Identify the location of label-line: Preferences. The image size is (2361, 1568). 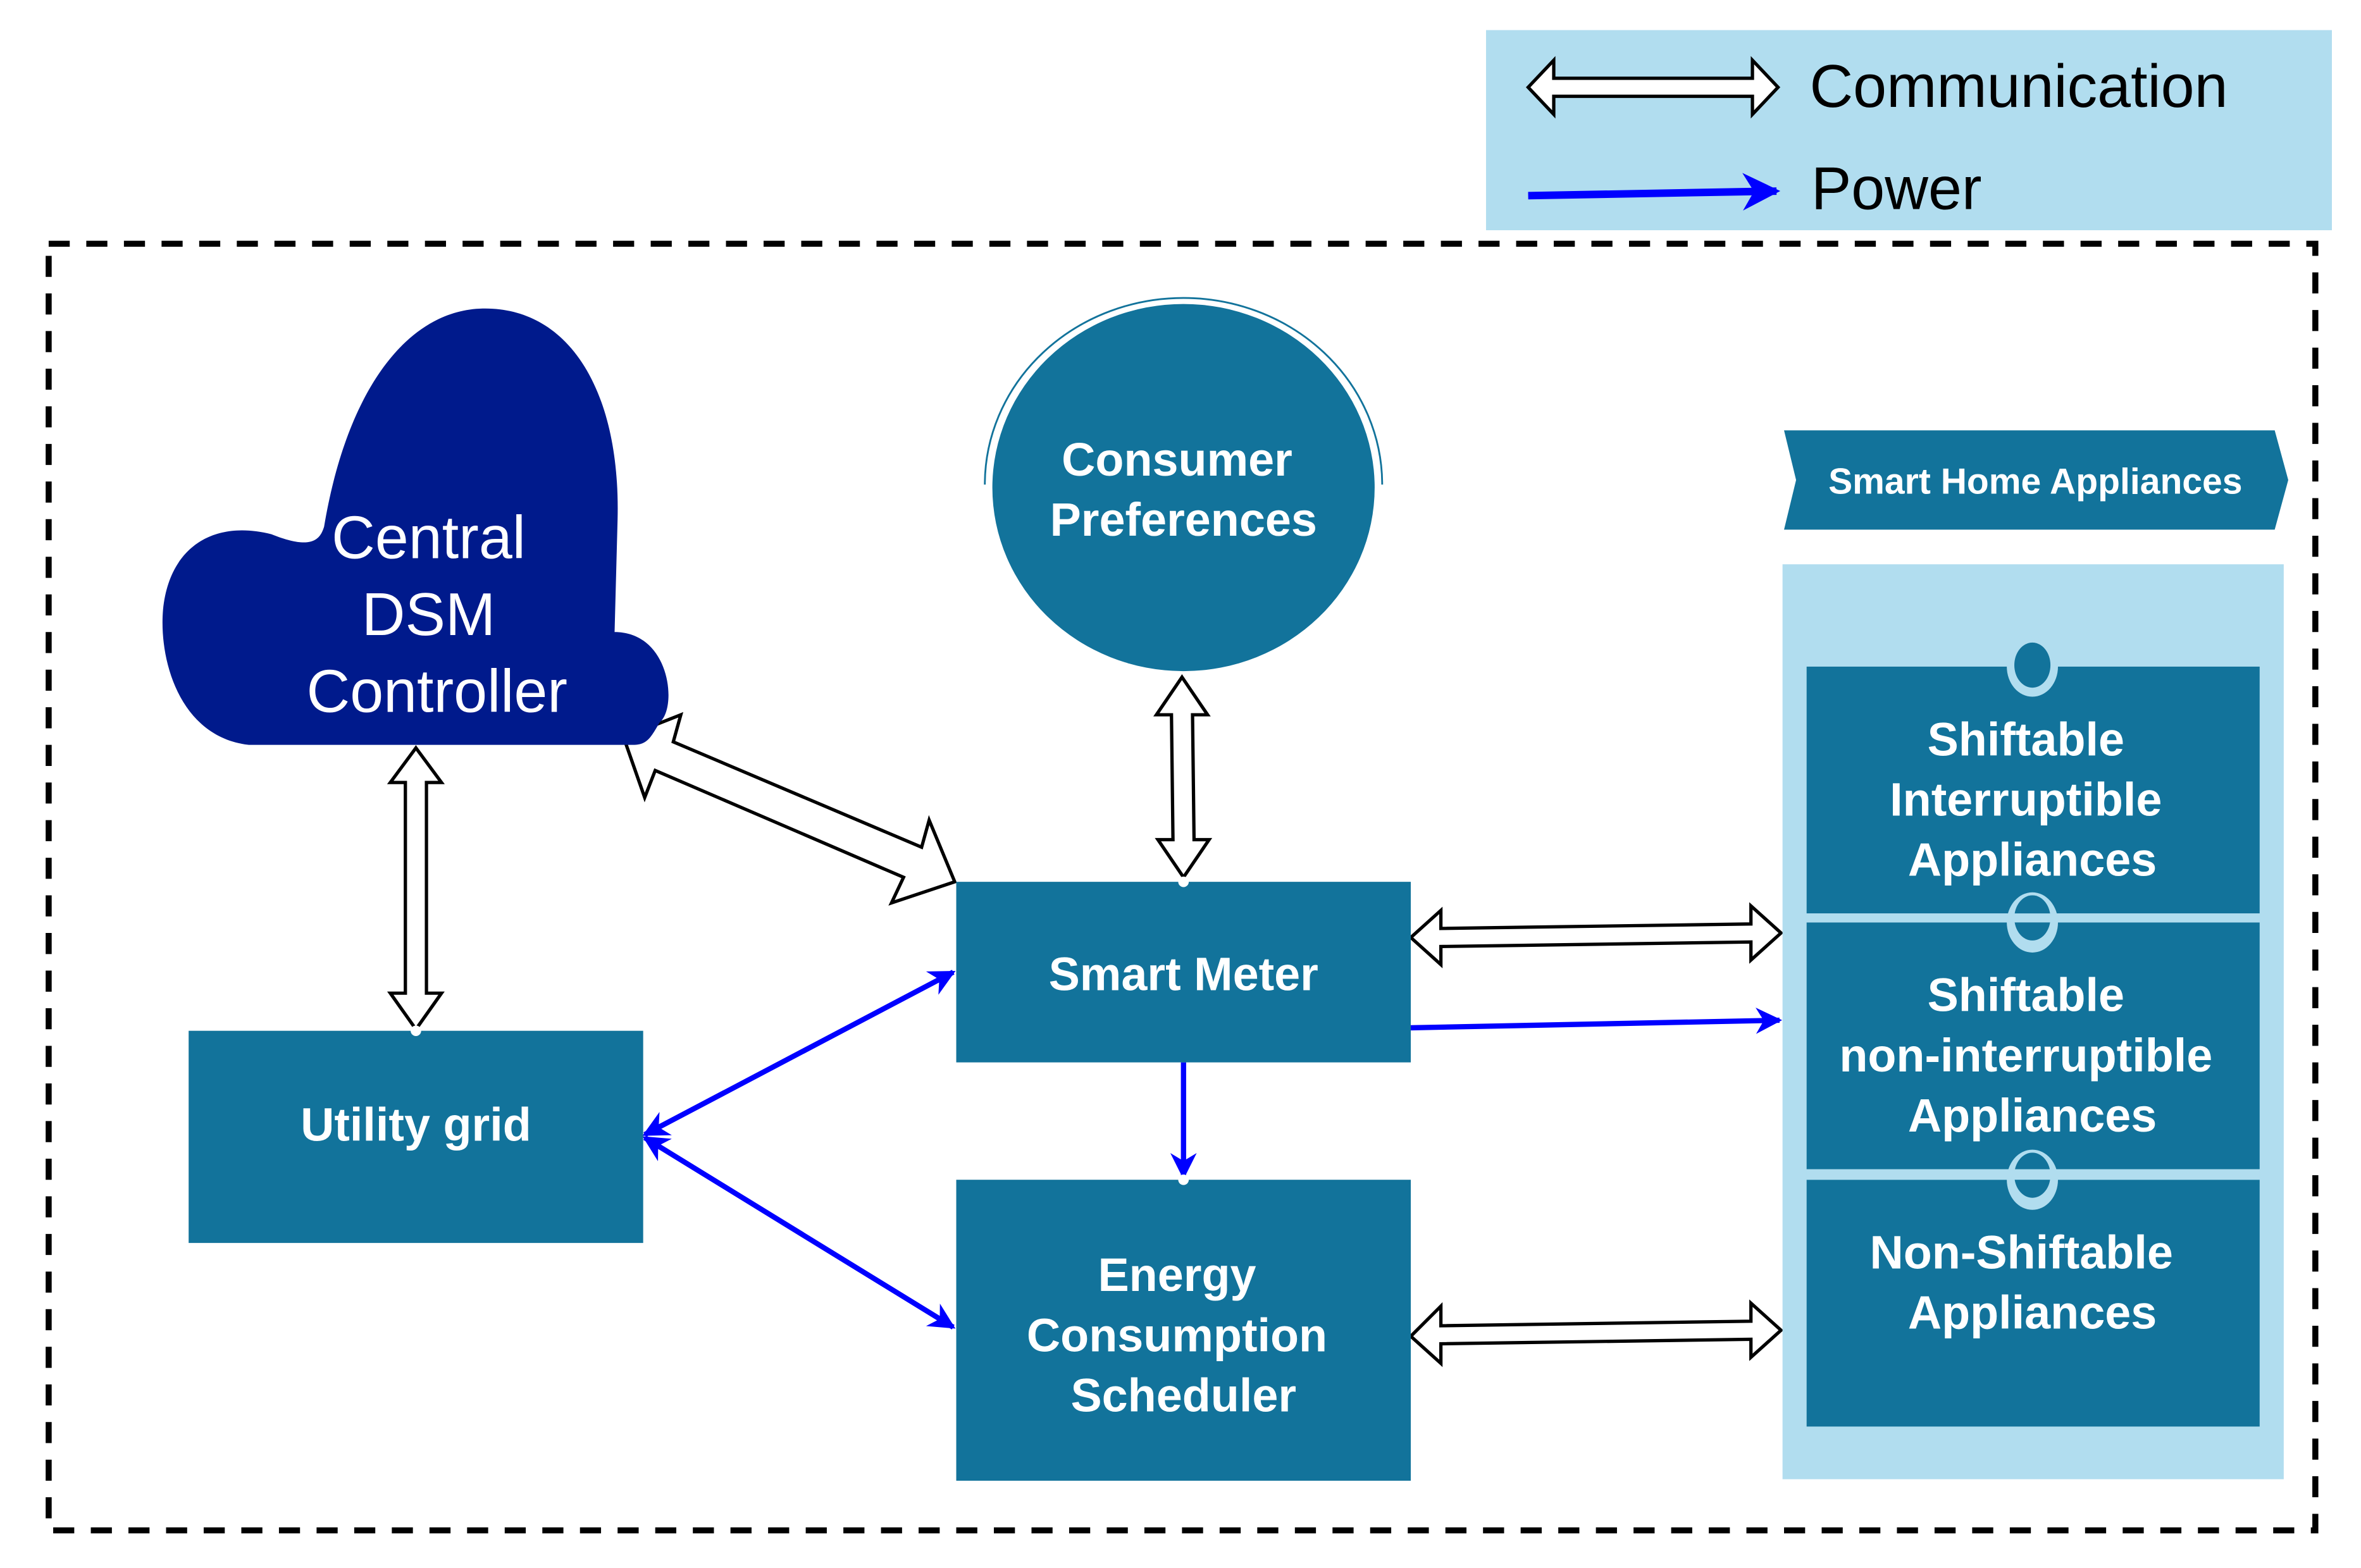
(1183, 519).